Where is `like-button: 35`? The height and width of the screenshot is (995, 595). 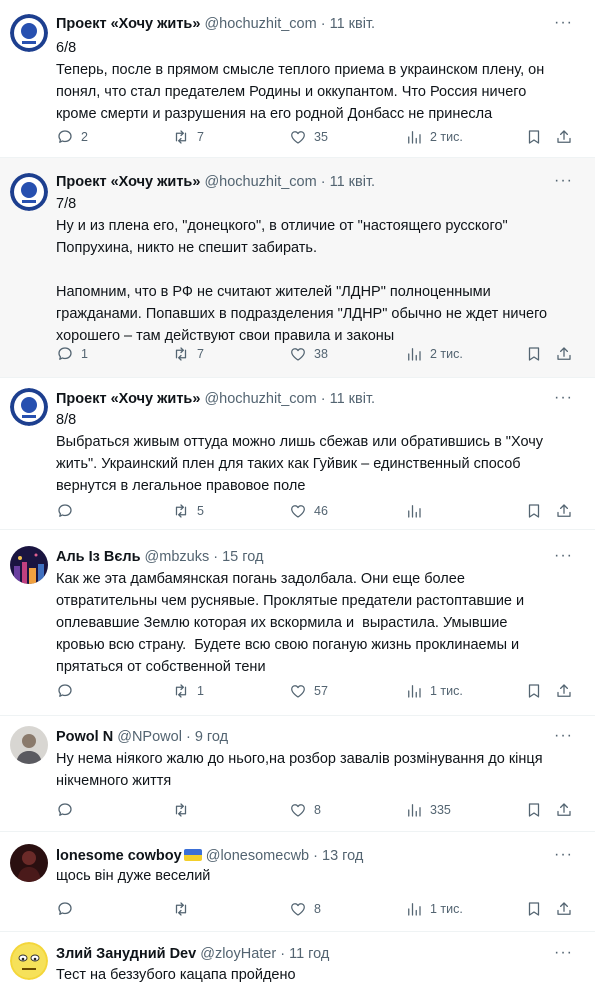 like-button: 35 is located at coordinates (308, 137).